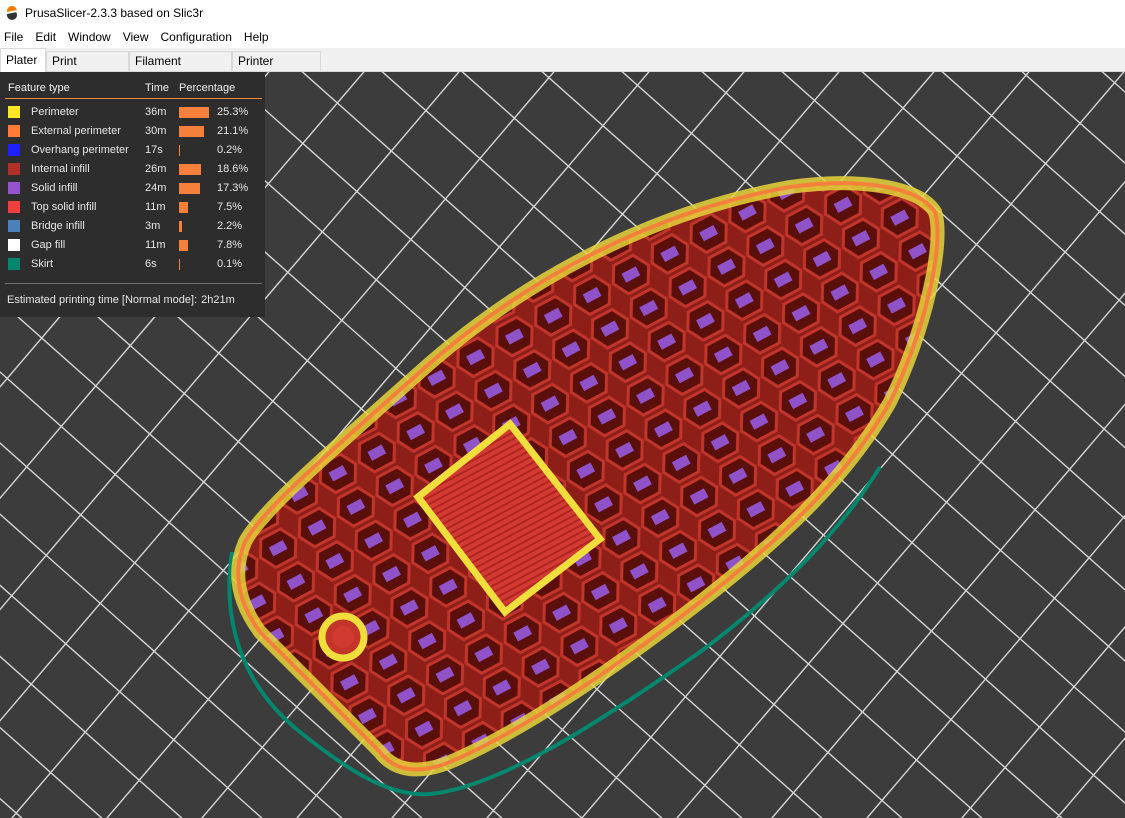  Describe the element at coordinates (133, 283) in the screenshot. I see `legend-footer-divider` at that location.